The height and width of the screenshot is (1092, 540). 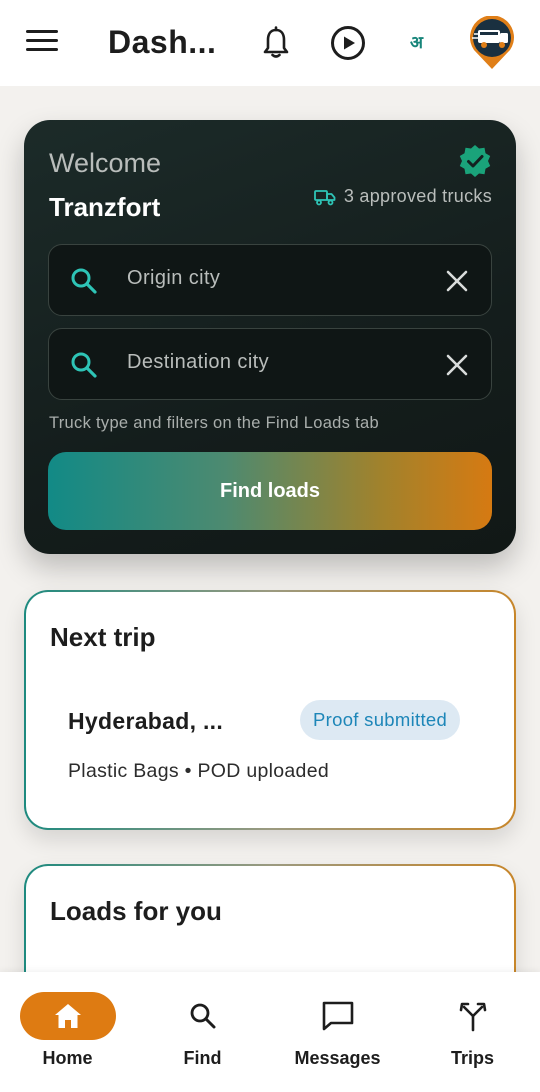 What do you see at coordinates (324, 197) in the screenshot?
I see `truck-icon` at bounding box center [324, 197].